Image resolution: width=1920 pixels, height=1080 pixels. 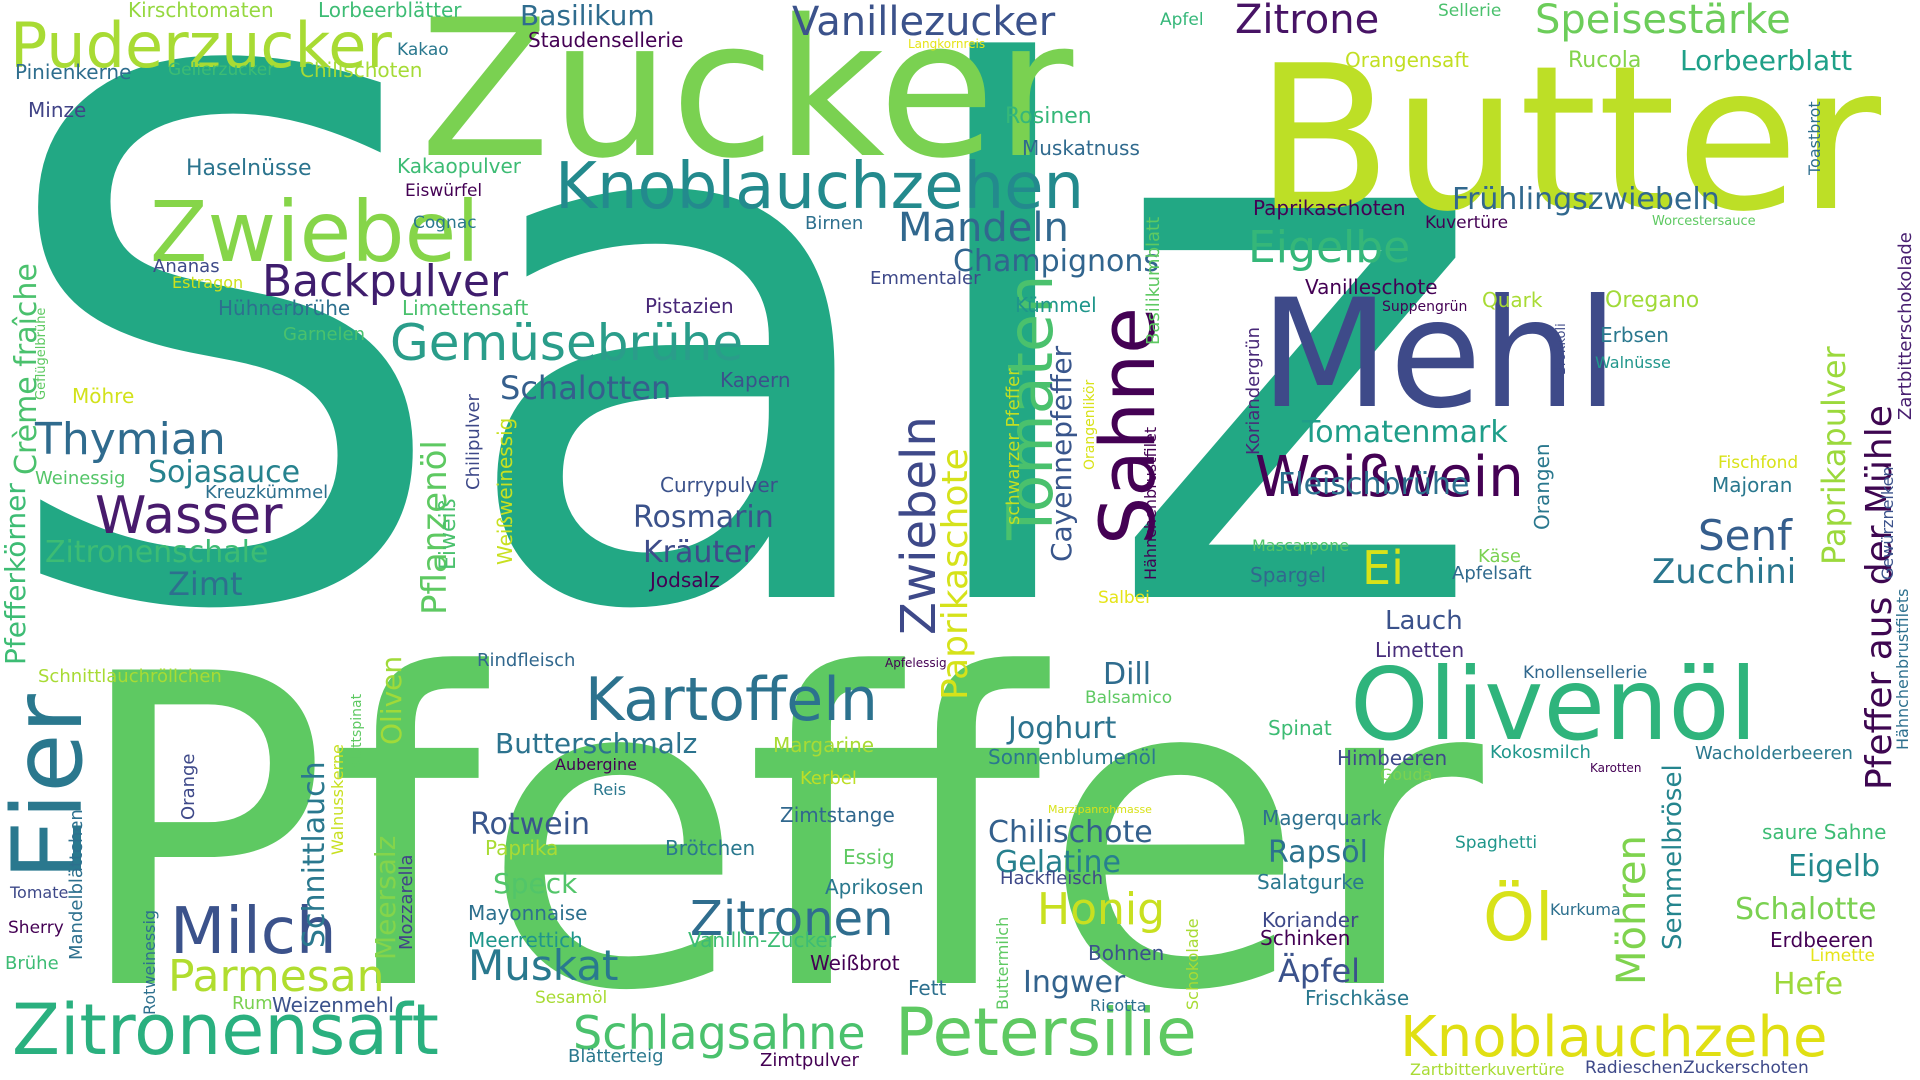 What do you see at coordinates (284, 308) in the screenshot?
I see `word: Hühnerbrühe` at bounding box center [284, 308].